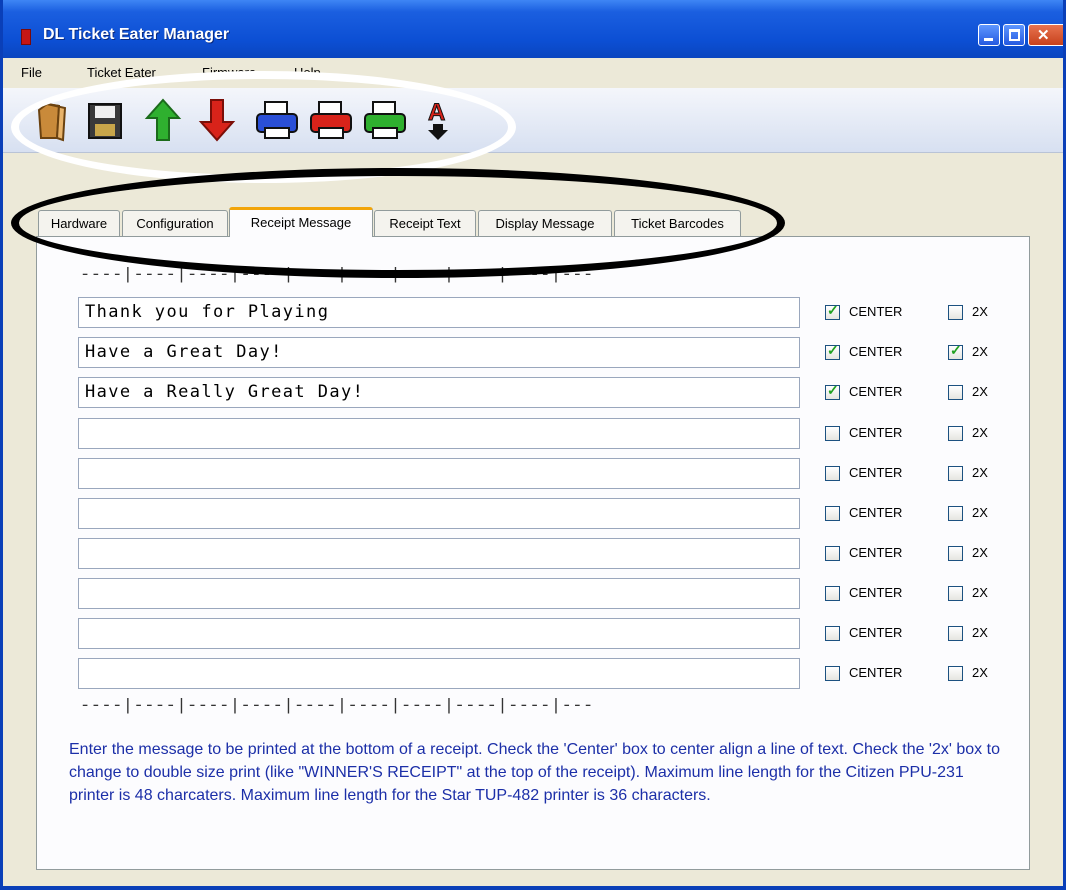  Describe the element at coordinates (175, 223) in the screenshot. I see `tab-configuration: Configuration` at that location.